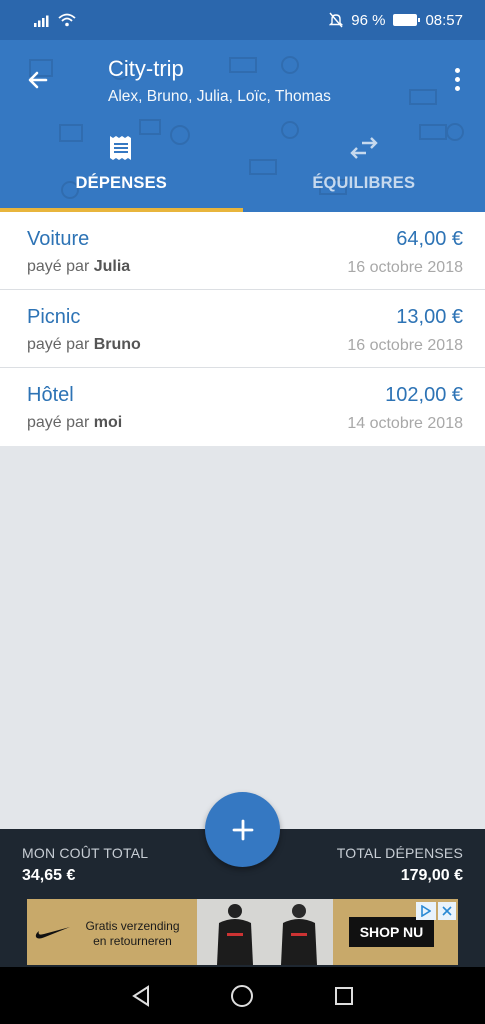  I want to click on expense-amount: 64,00 €, so click(429, 239).